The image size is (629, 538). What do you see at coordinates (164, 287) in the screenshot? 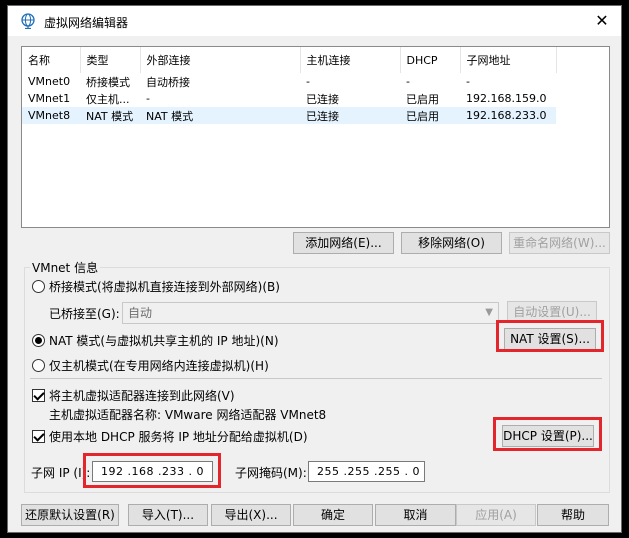
I see `bridged-mode-label: 桥接模式(将虚拟机直接连接到外部网络)(B)` at bounding box center [164, 287].